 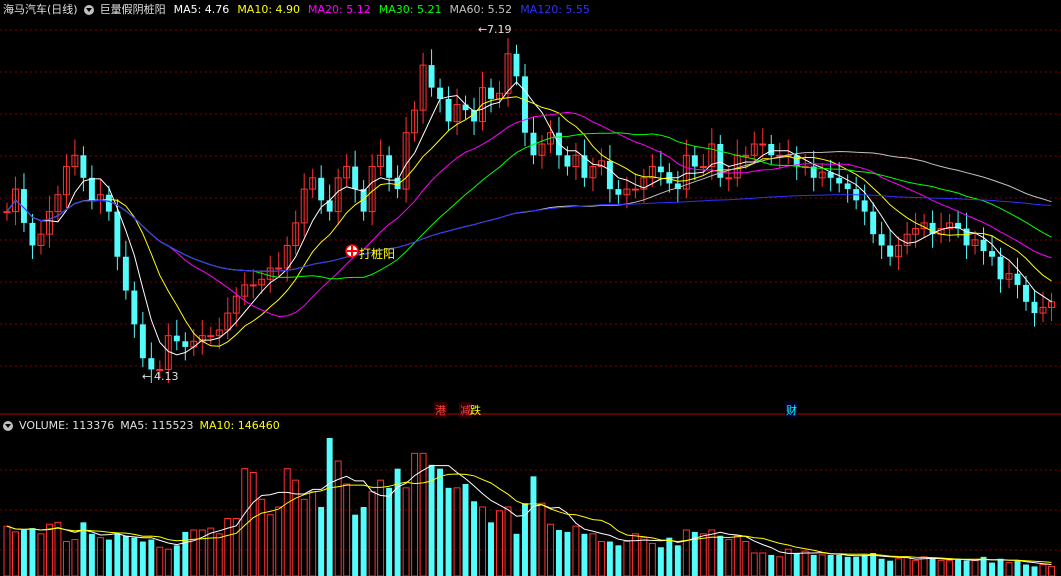 I want to click on low-price-label: 4.13, so click(x=166, y=376).